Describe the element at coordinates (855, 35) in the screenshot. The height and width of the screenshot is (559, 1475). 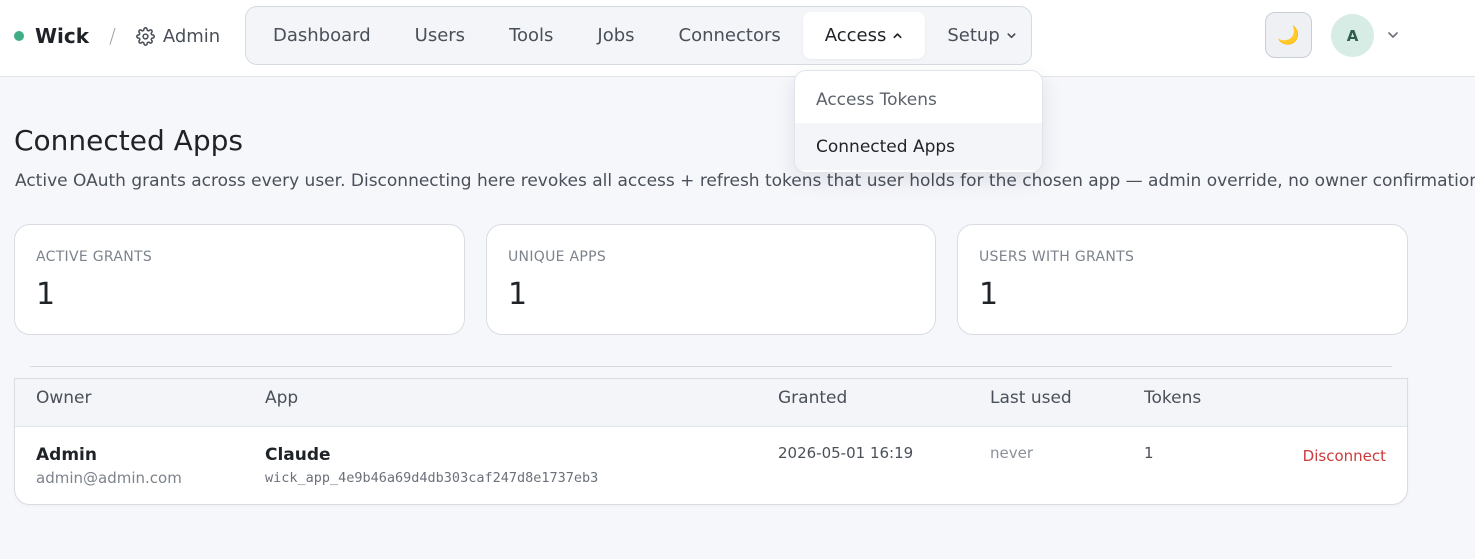
I see `nav-label: Access` at that location.